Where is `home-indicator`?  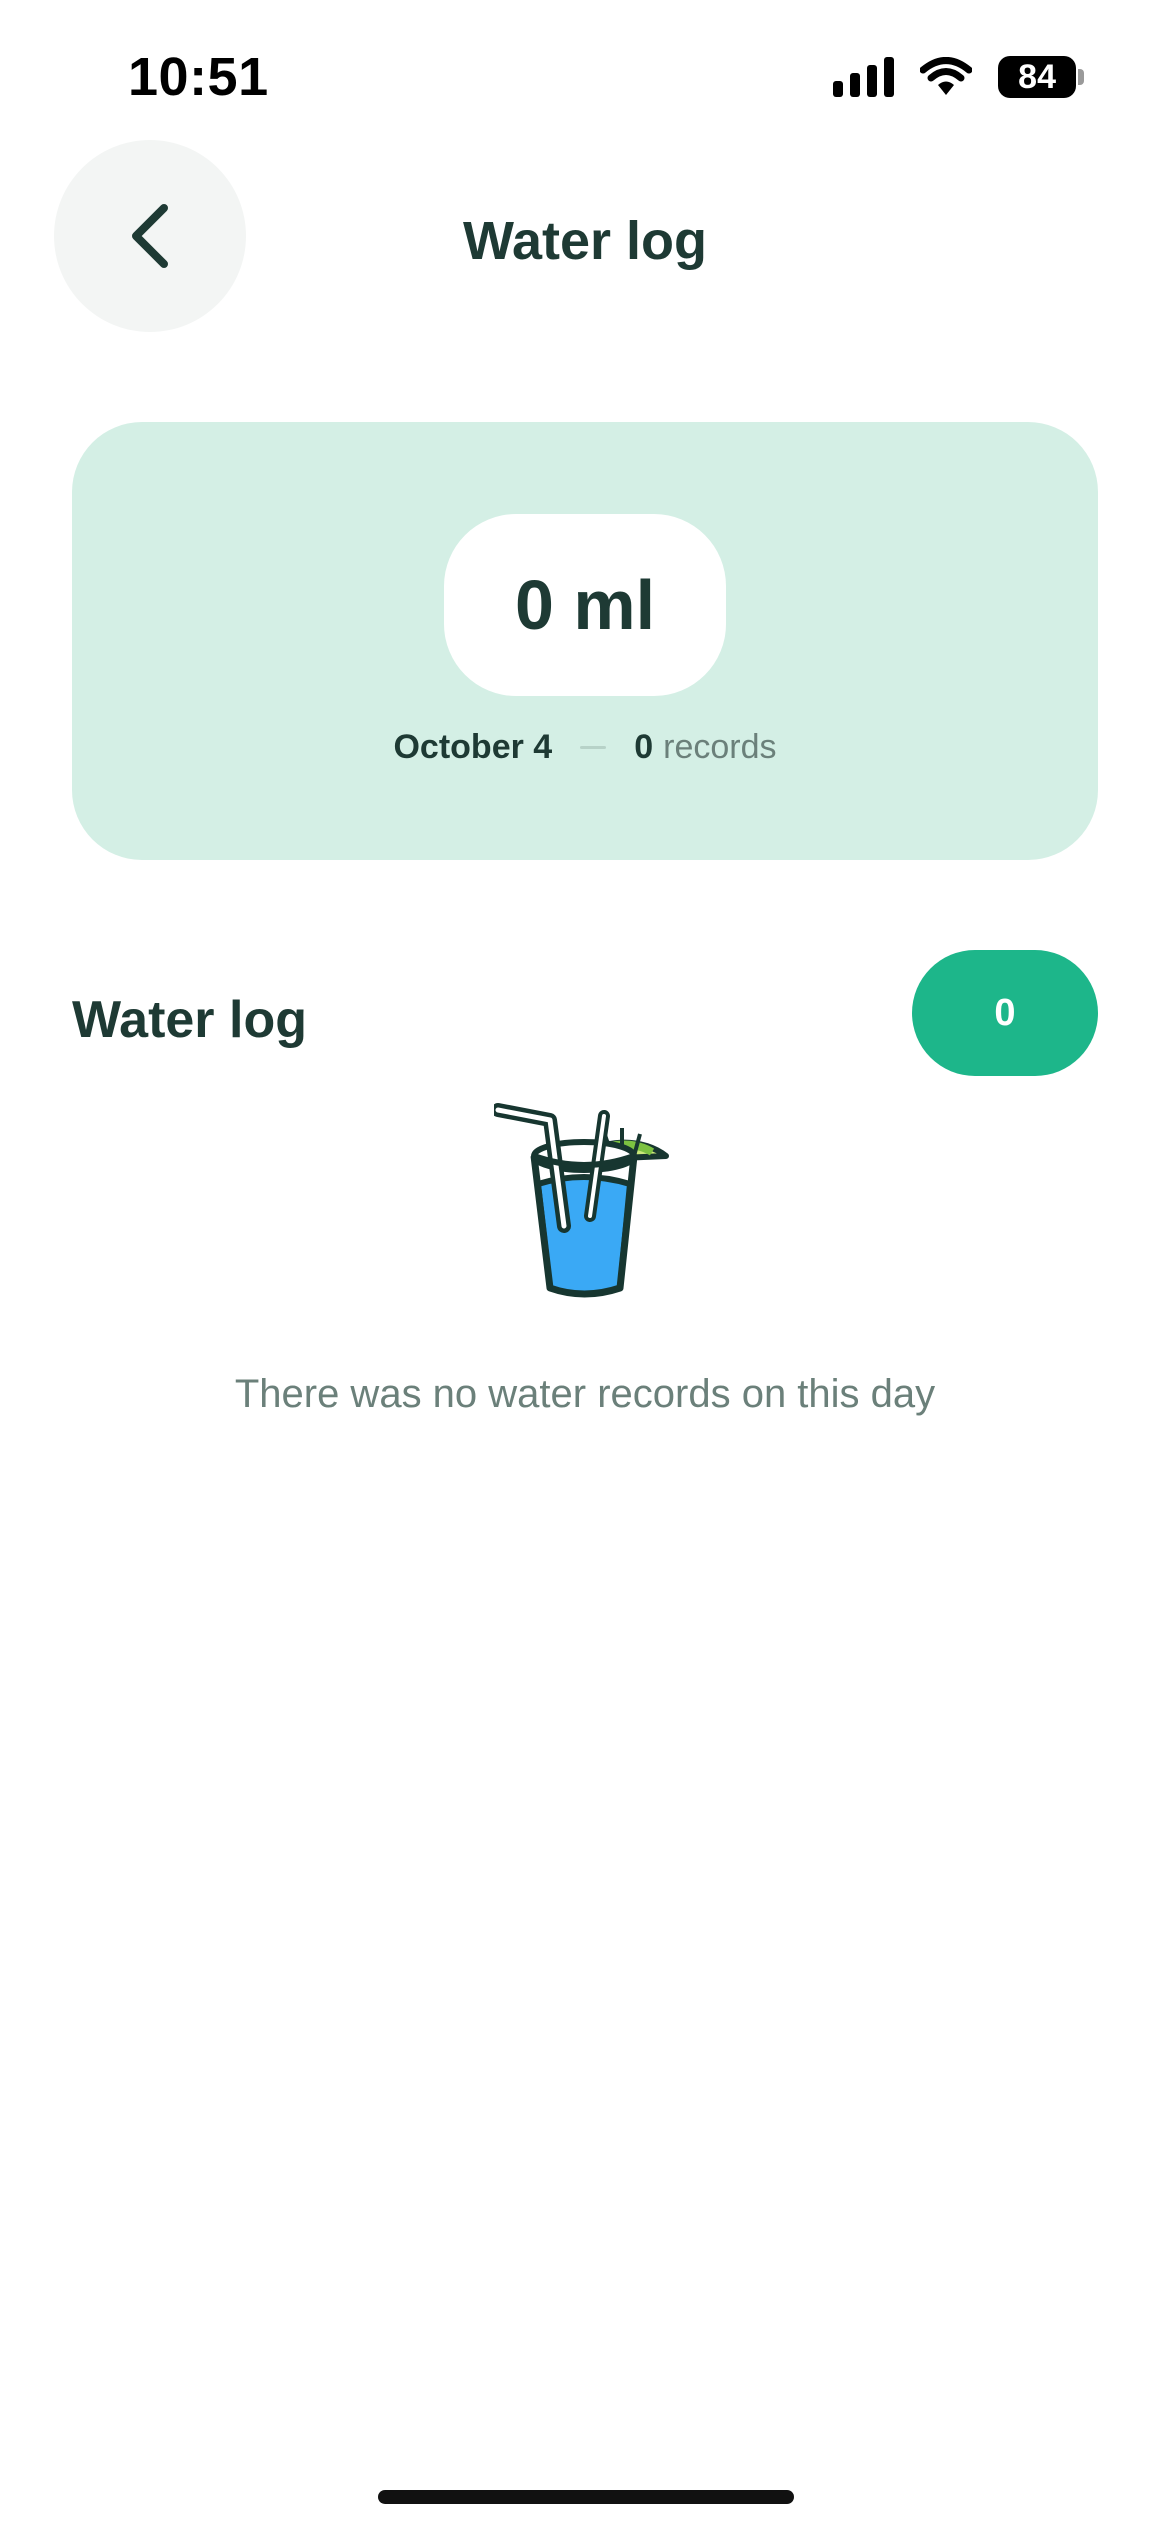
home-indicator is located at coordinates (586, 2497).